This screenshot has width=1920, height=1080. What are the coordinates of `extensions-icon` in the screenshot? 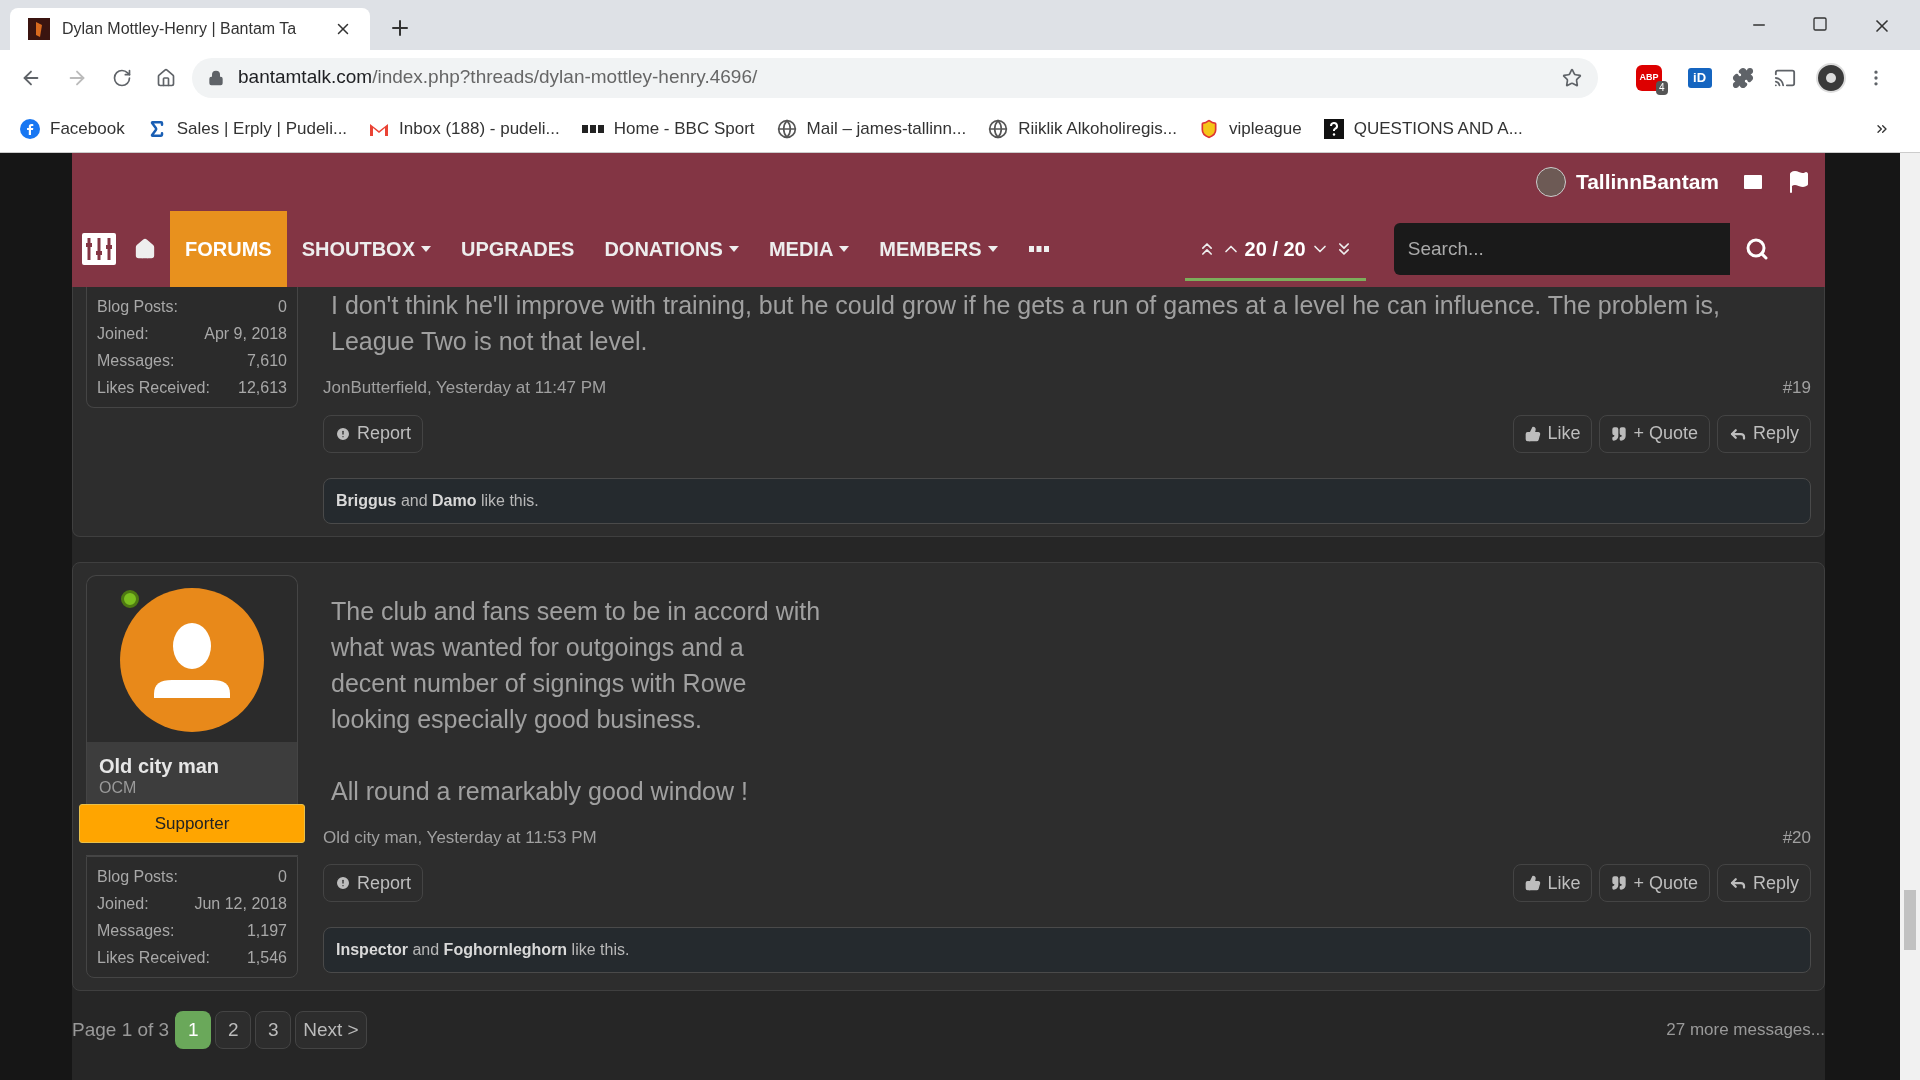 It's located at (1742, 77).